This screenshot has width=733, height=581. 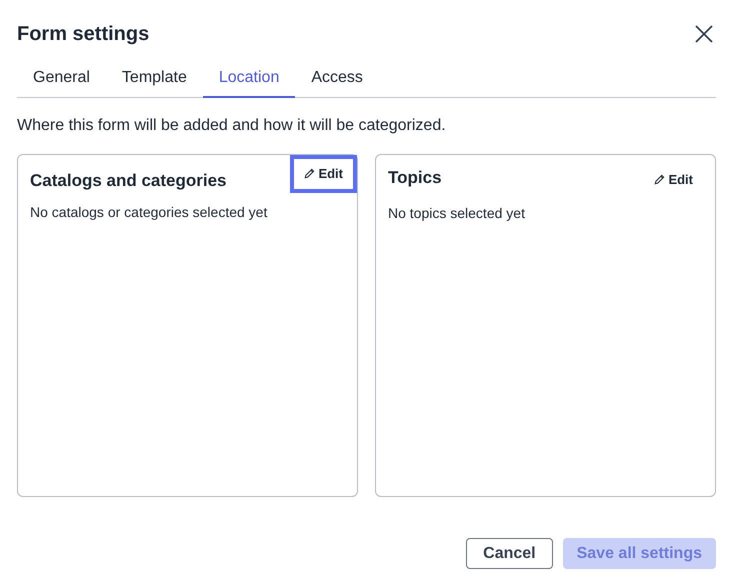 I want to click on tab: General, so click(x=61, y=82).